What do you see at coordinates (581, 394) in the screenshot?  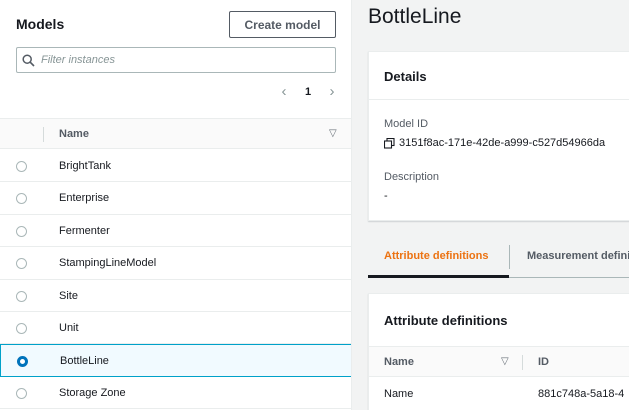 I see `attribute-id: 881c748a-5a18-4` at bounding box center [581, 394].